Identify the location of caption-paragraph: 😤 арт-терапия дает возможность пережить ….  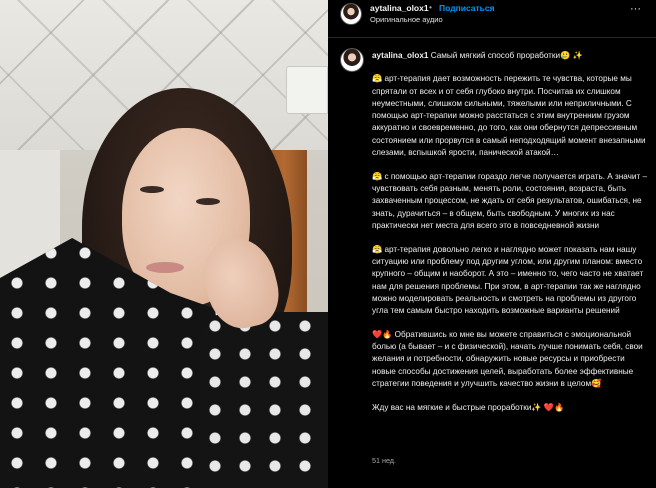
(509, 116).